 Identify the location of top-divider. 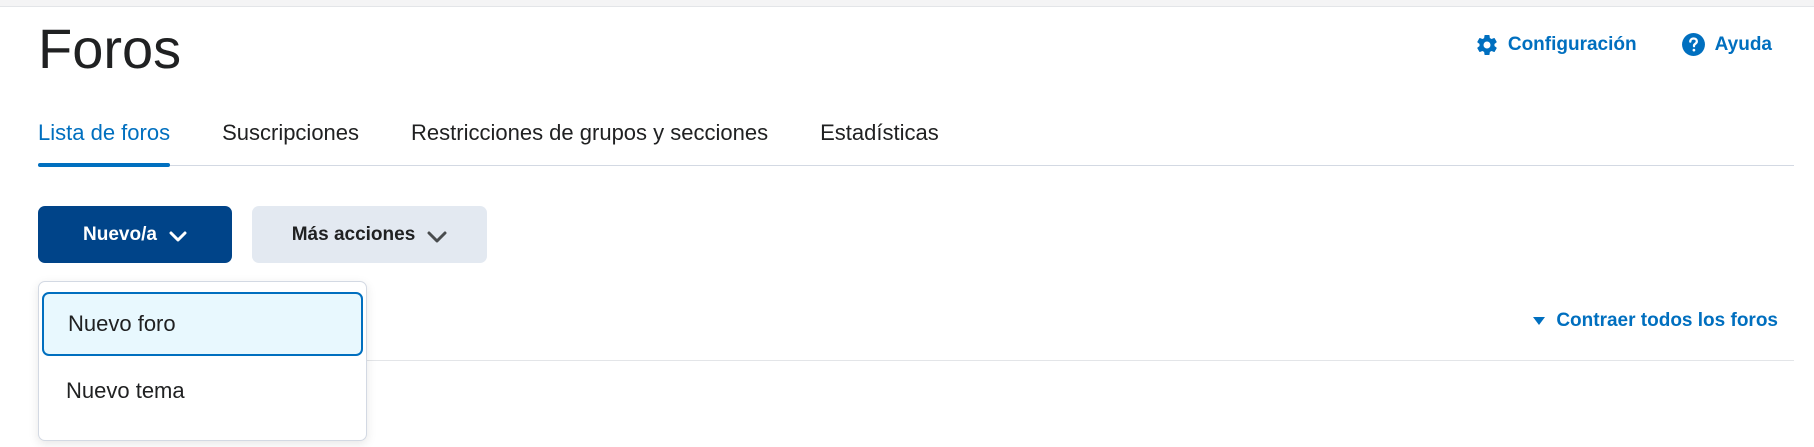
(907, 3).